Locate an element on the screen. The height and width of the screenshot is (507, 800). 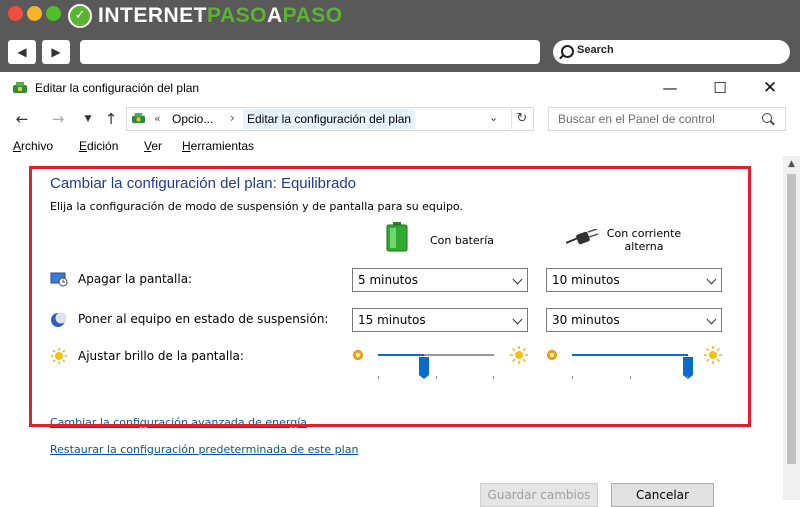
close-button: ✕ is located at coordinates (770, 88).